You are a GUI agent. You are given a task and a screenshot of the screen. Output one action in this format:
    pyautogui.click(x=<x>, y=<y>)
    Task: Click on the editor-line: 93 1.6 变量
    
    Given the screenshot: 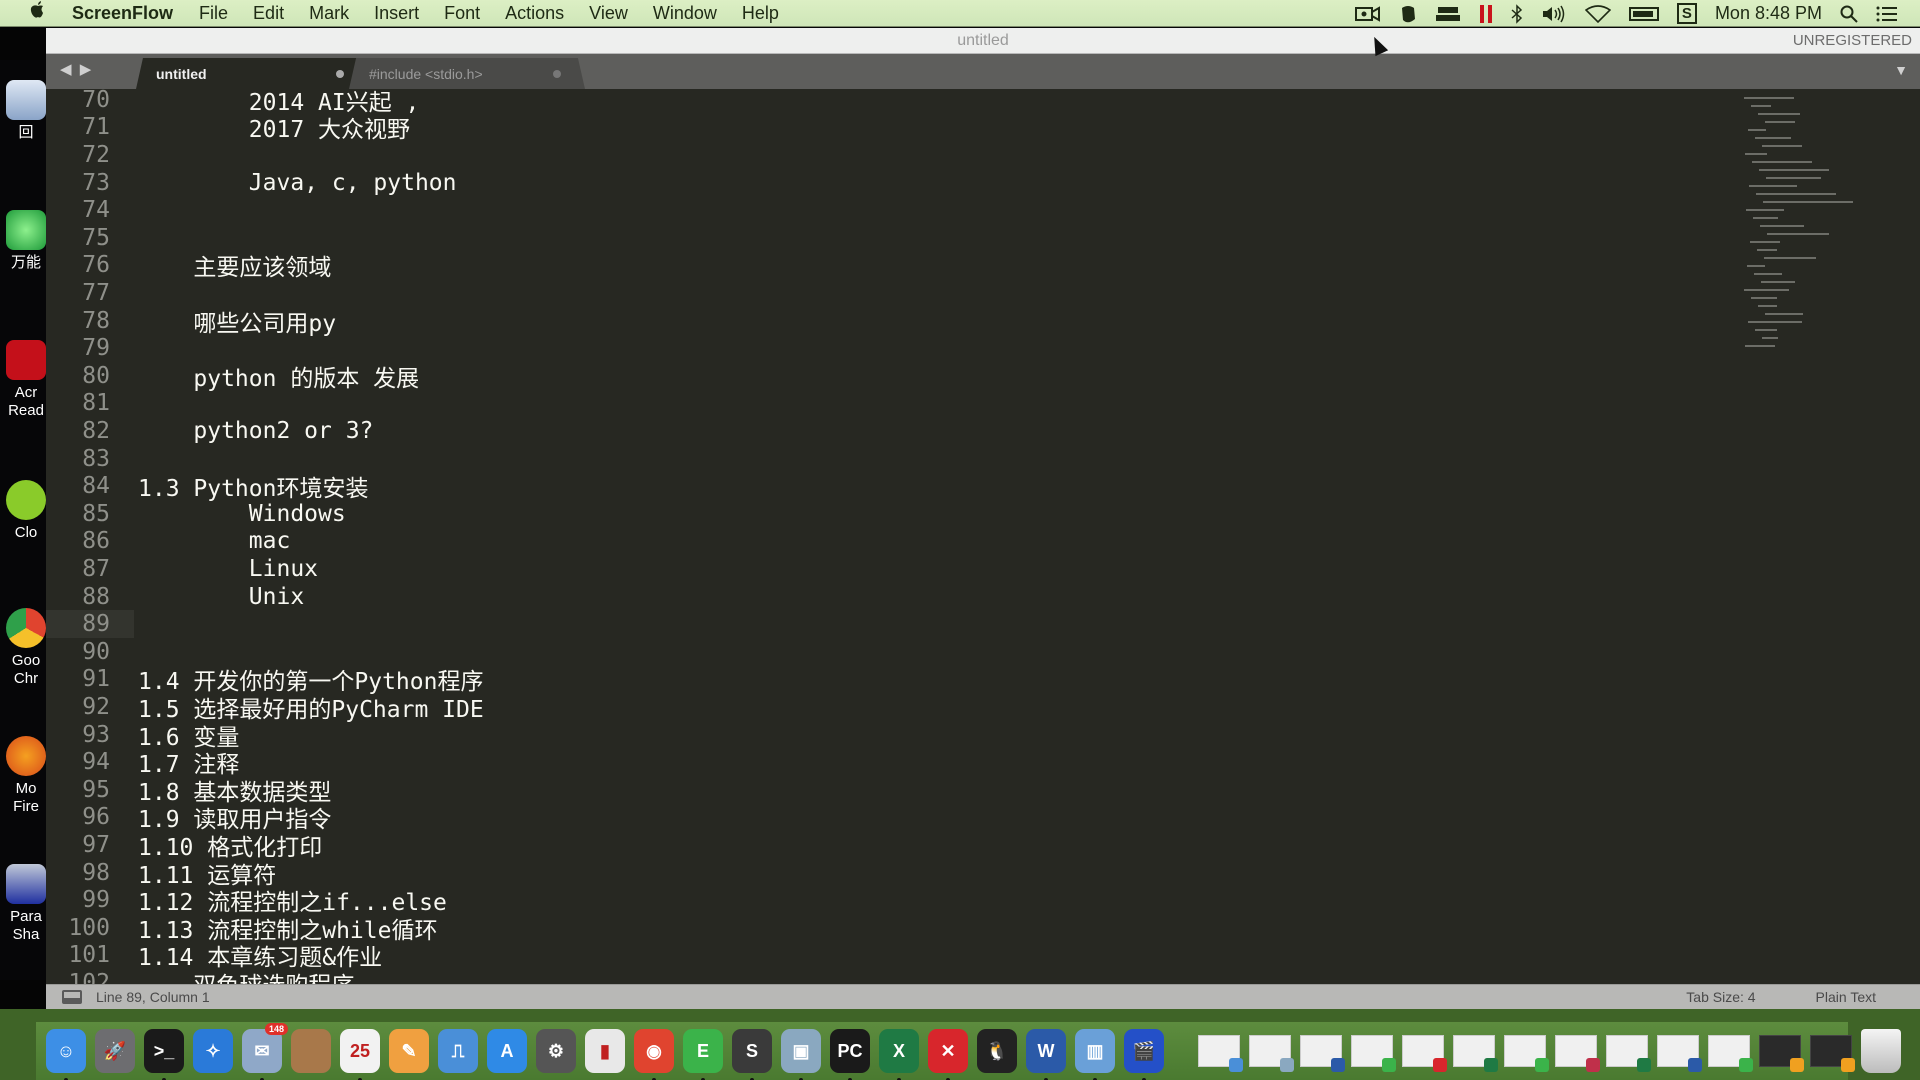 What is the action you would take?
    pyautogui.click(x=911, y=736)
    